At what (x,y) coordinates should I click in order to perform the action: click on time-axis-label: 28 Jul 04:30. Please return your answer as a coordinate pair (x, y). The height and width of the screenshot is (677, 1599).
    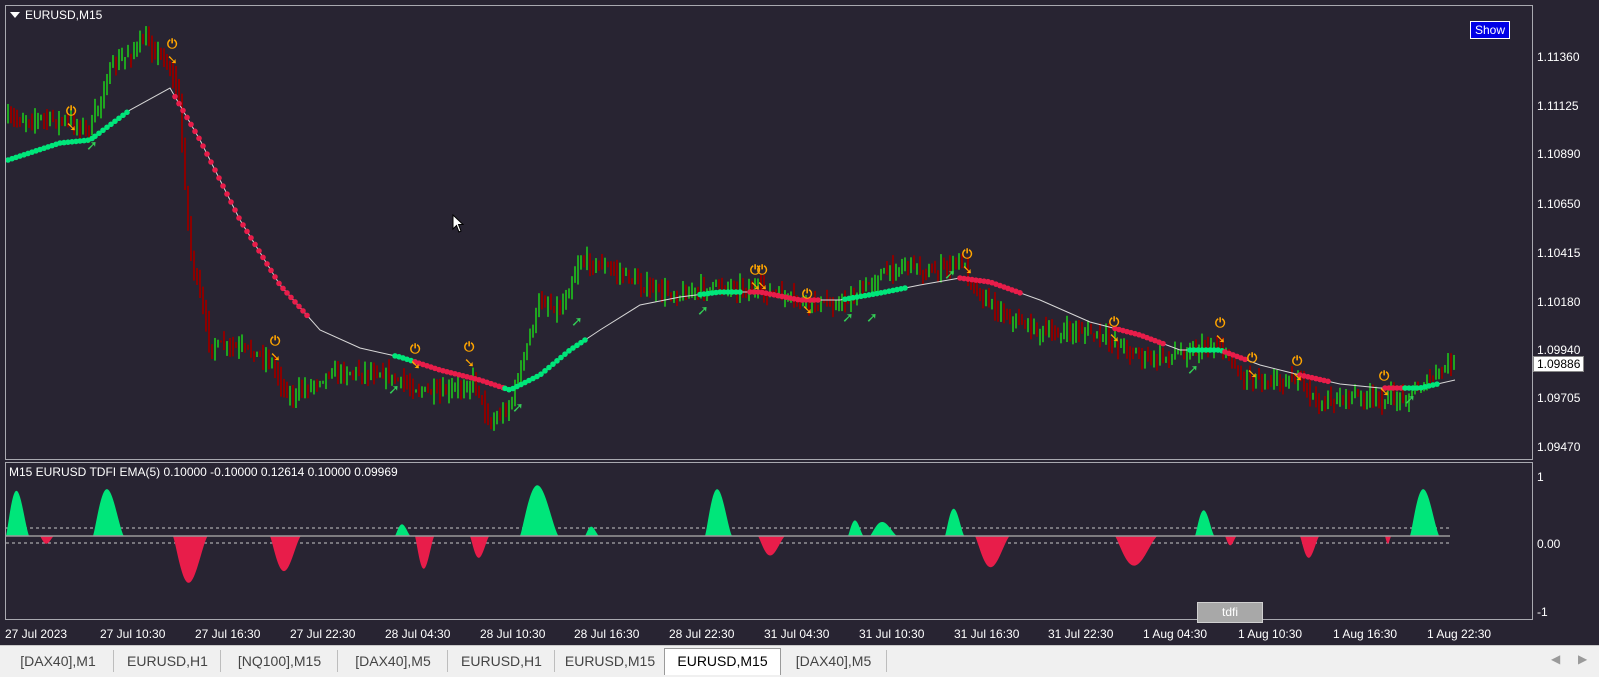
    Looking at the image, I should click on (418, 634).